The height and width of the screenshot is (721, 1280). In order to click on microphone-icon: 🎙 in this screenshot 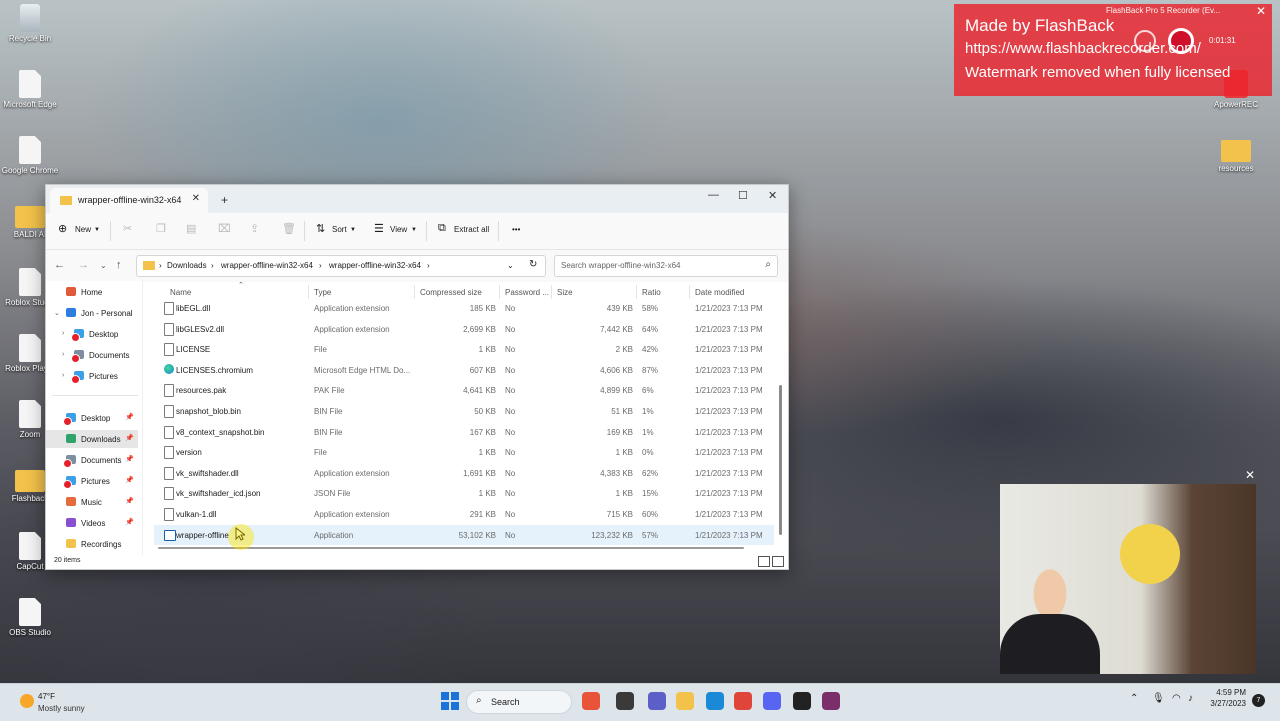, I will do `click(1158, 698)`.